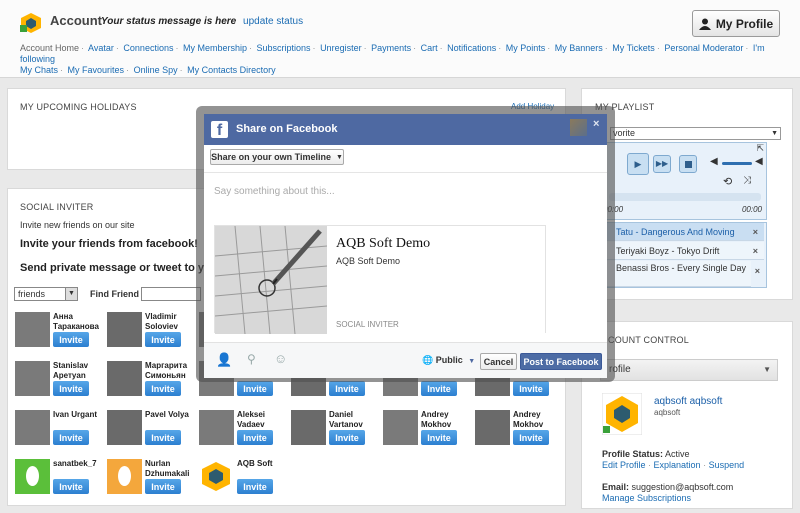 Image resolution: width=800 pixels, height=513 pixels. Describe the element at coordinates (747, 180) in the screenshot. I see `shuffle-icon: ⤨` at that location.